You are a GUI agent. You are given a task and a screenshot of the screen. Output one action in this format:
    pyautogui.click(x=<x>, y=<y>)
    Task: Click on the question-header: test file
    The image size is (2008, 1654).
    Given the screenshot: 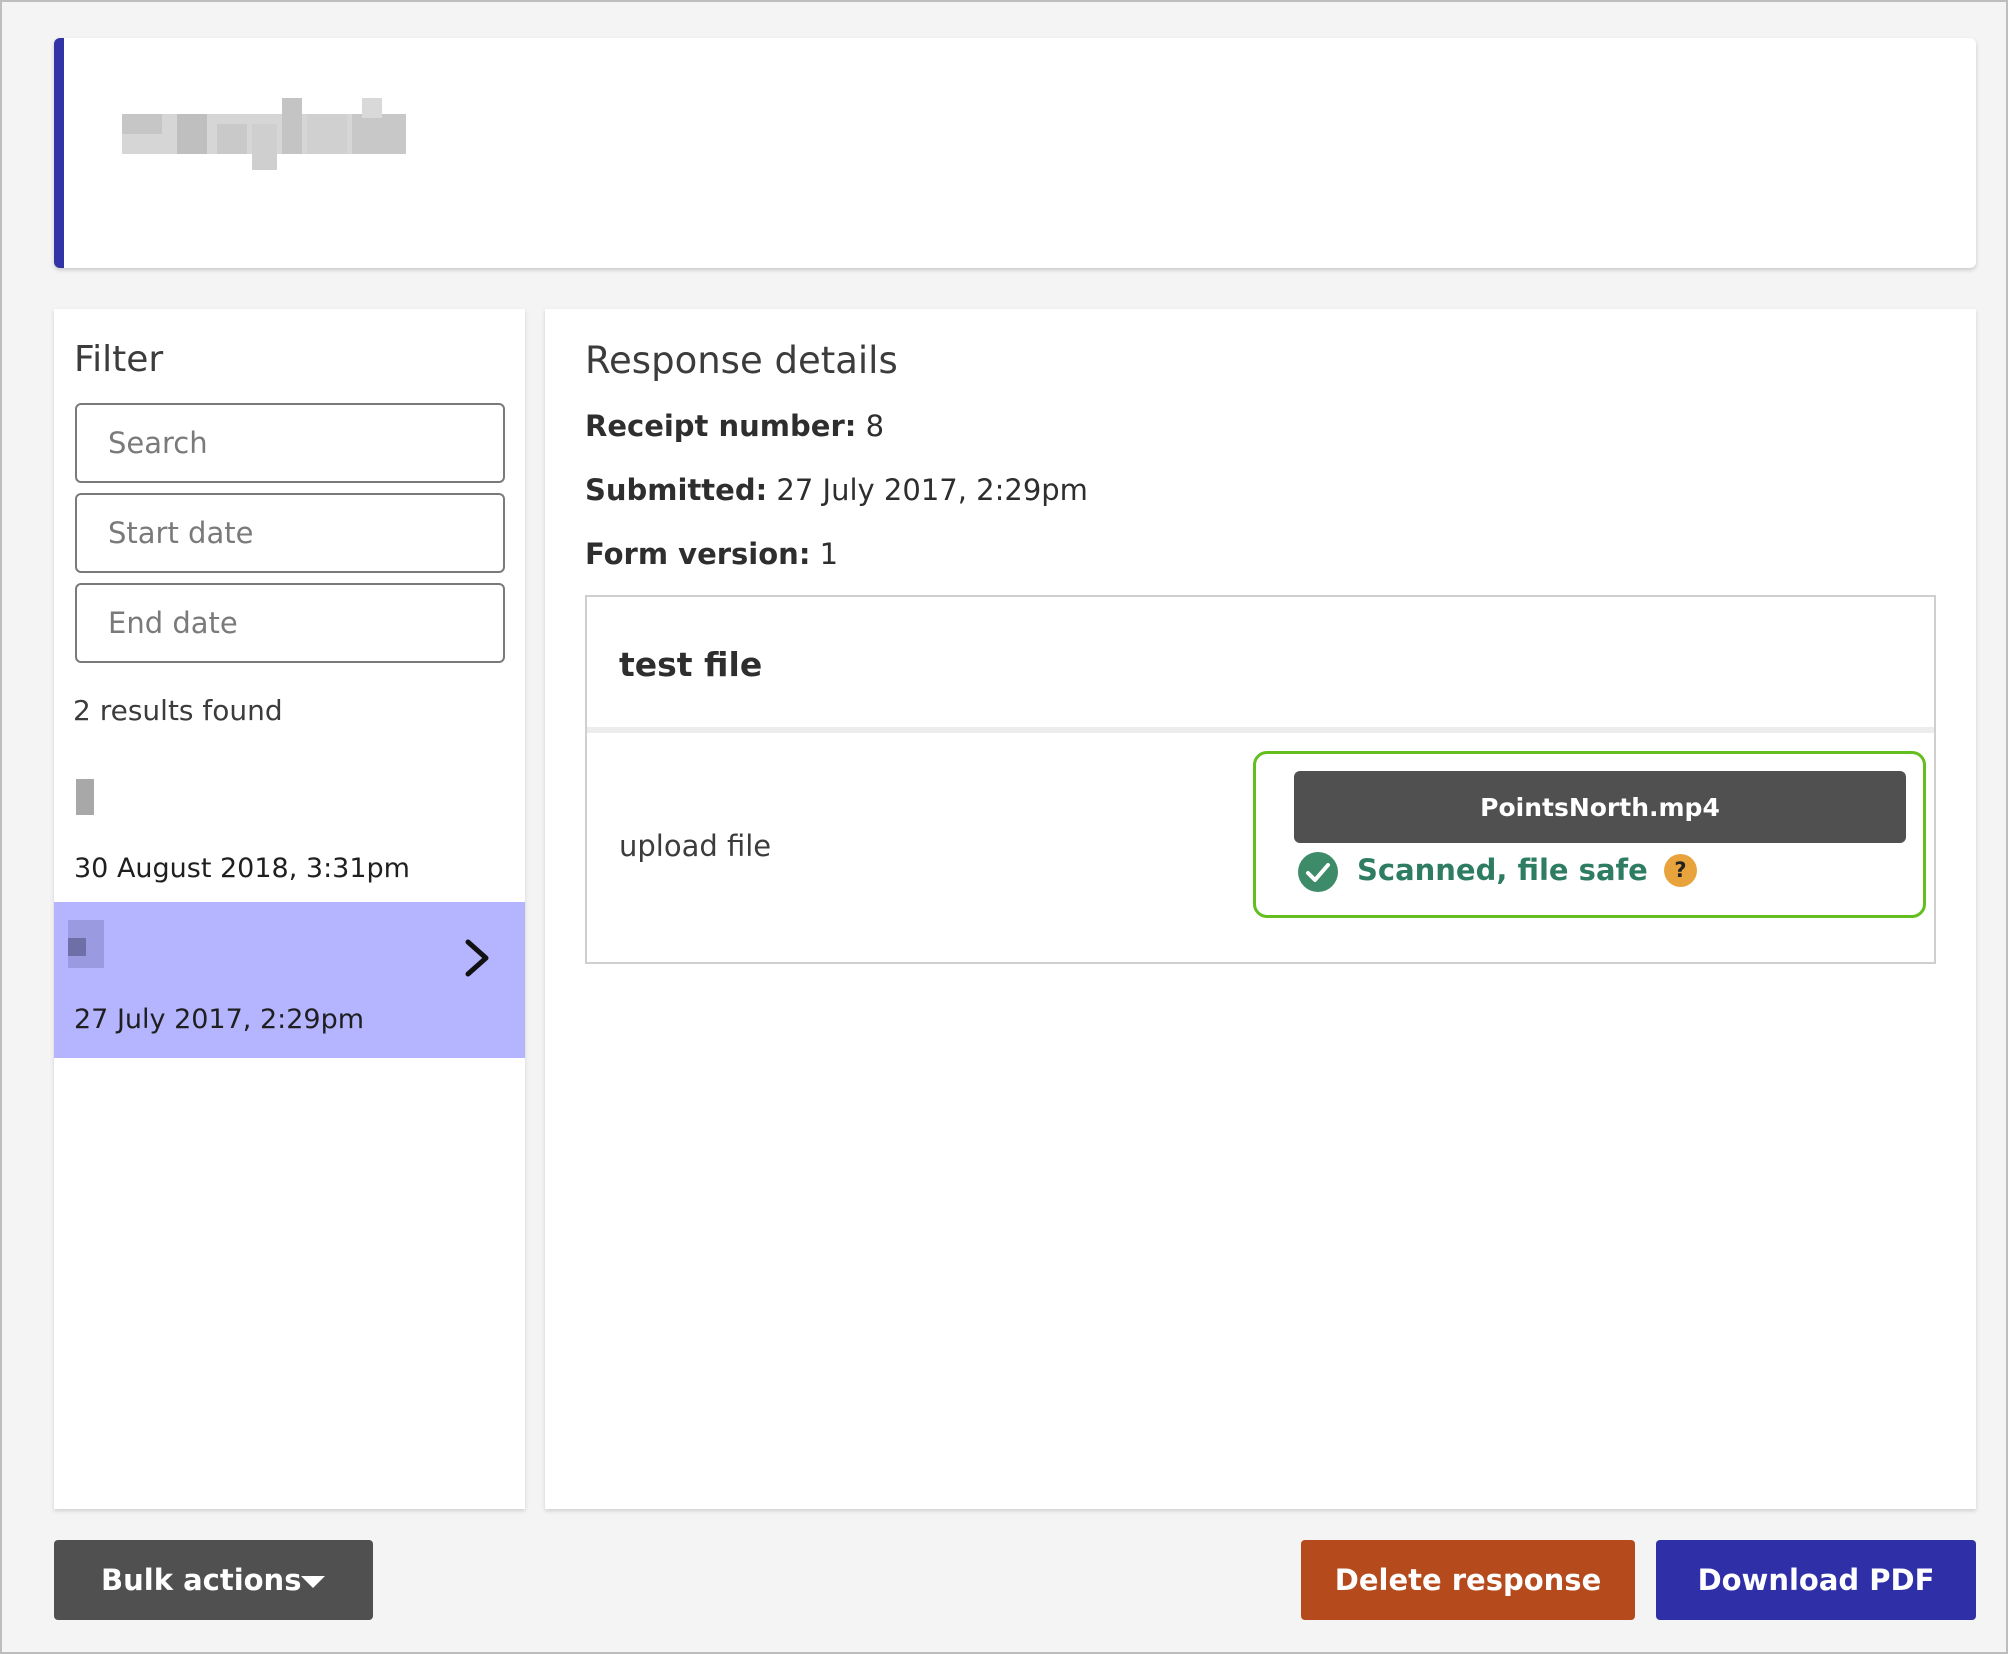 What is the action you would take?
    pyautogui.click(x=1260, y=665)
    